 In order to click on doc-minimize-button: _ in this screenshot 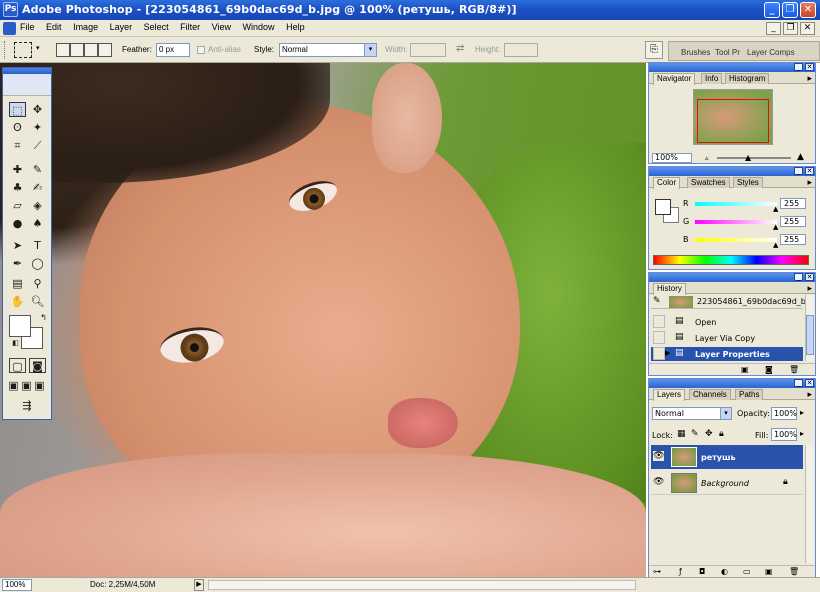, I will do `click(773, 28)`.